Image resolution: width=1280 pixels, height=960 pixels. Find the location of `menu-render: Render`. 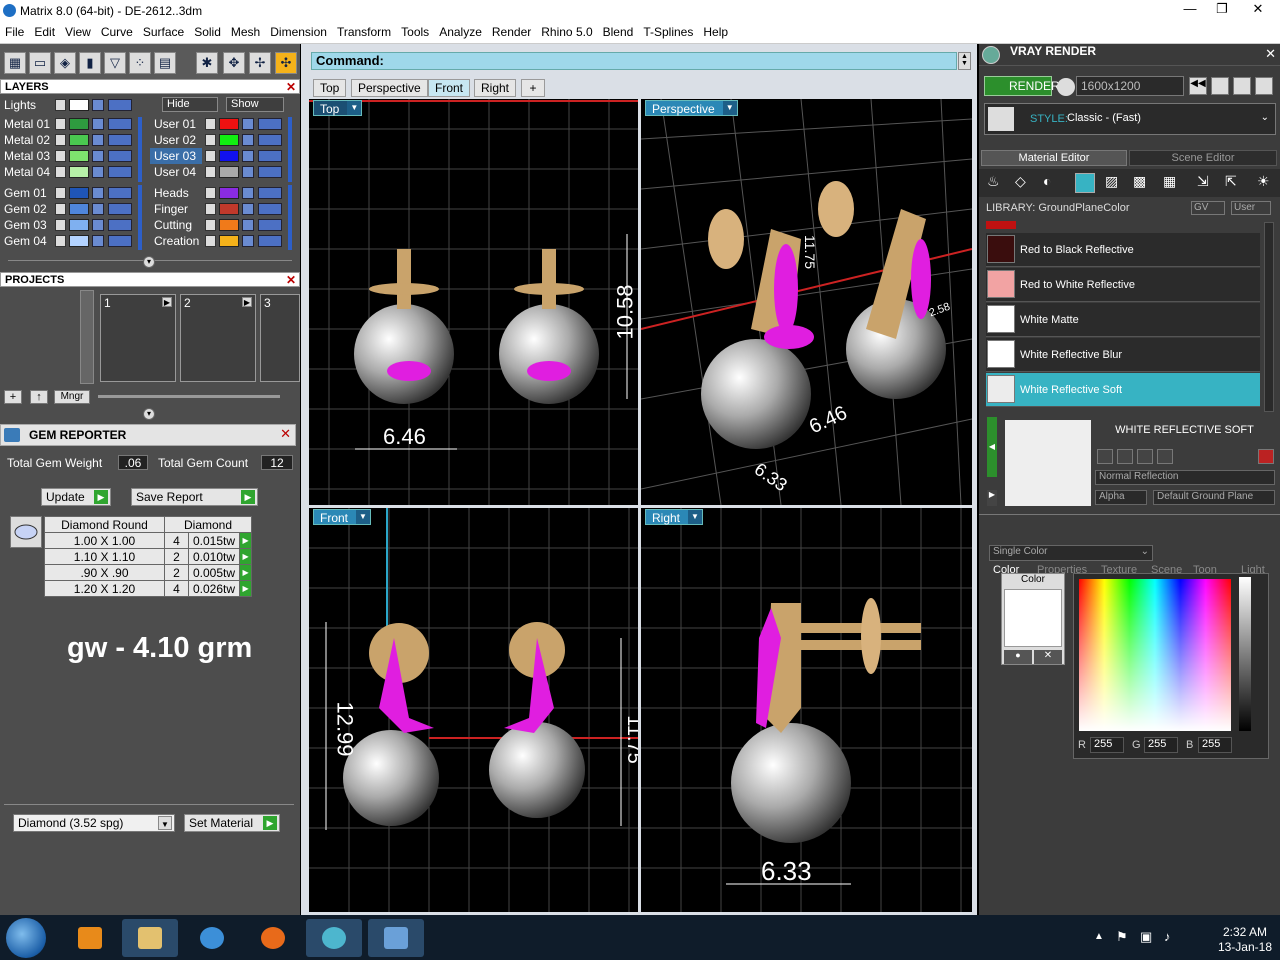

menu-render: Render is located at coordinates (511, 30).